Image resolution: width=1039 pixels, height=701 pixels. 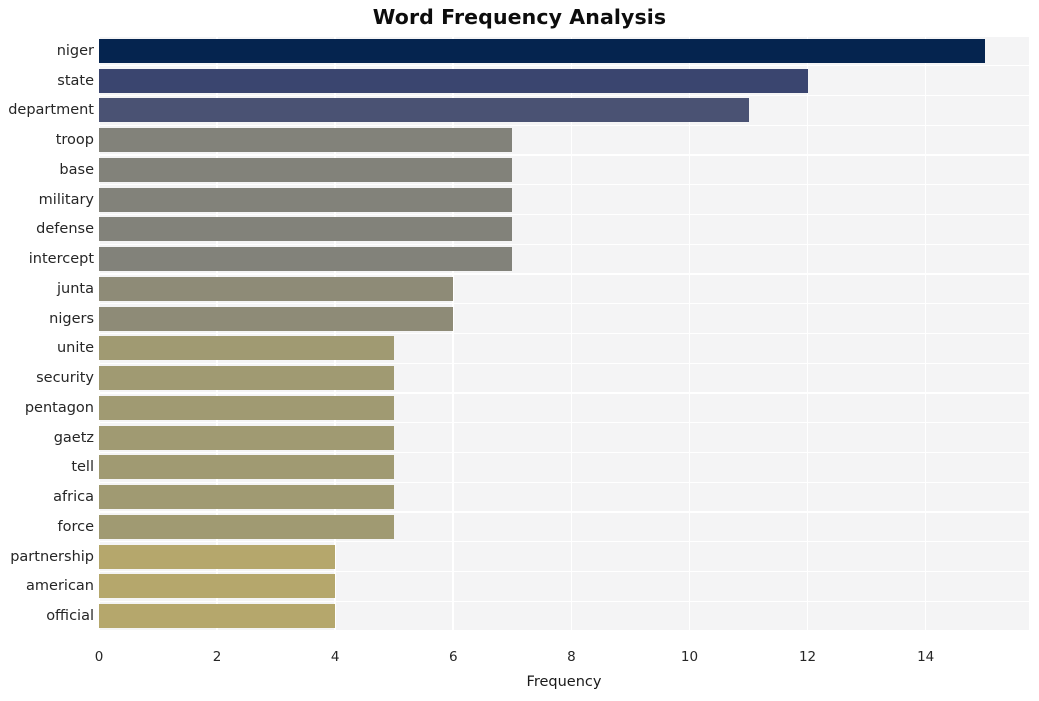 What do you see at coordinates (276, 288) in the screenshot?
I see `bar-junta` at bounding box center [276, 288].